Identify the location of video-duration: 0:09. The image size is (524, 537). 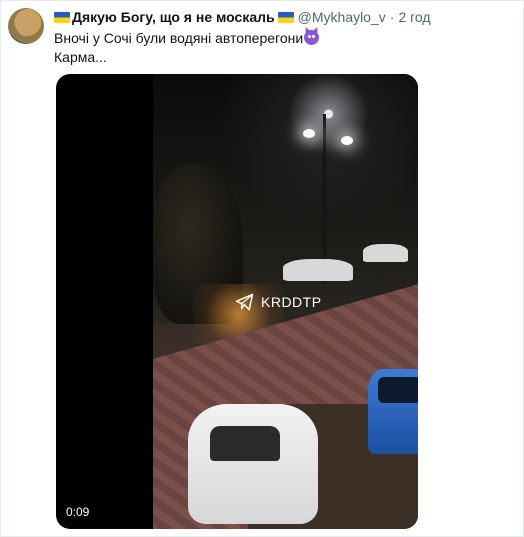
(78, 512).